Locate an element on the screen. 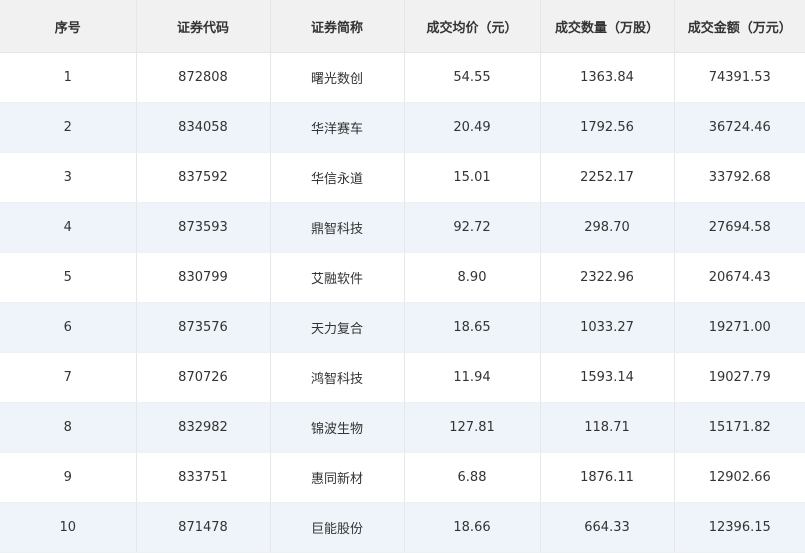  cell-avg-price: 6.88 is located at coordinates (472, 477).